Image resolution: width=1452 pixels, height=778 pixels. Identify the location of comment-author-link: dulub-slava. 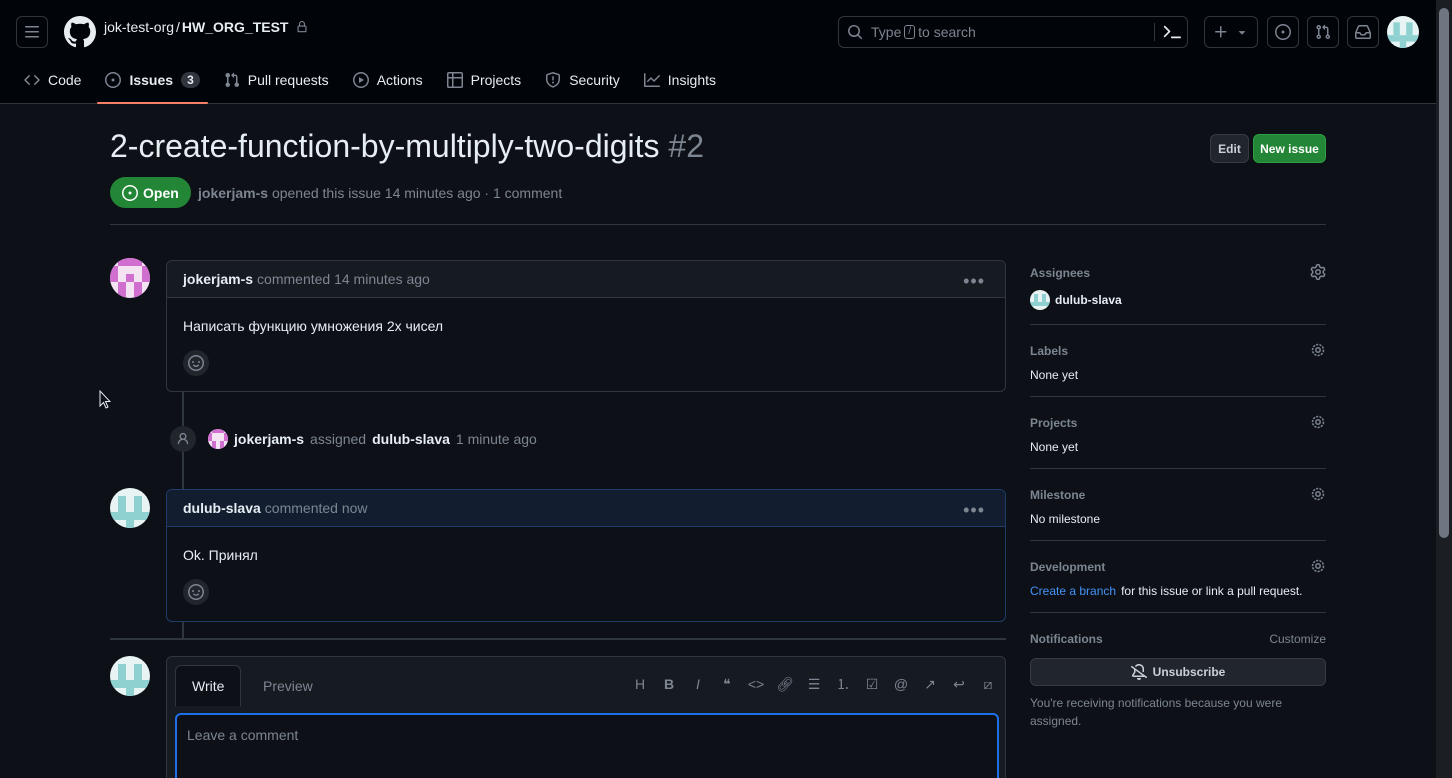
(222, 508).